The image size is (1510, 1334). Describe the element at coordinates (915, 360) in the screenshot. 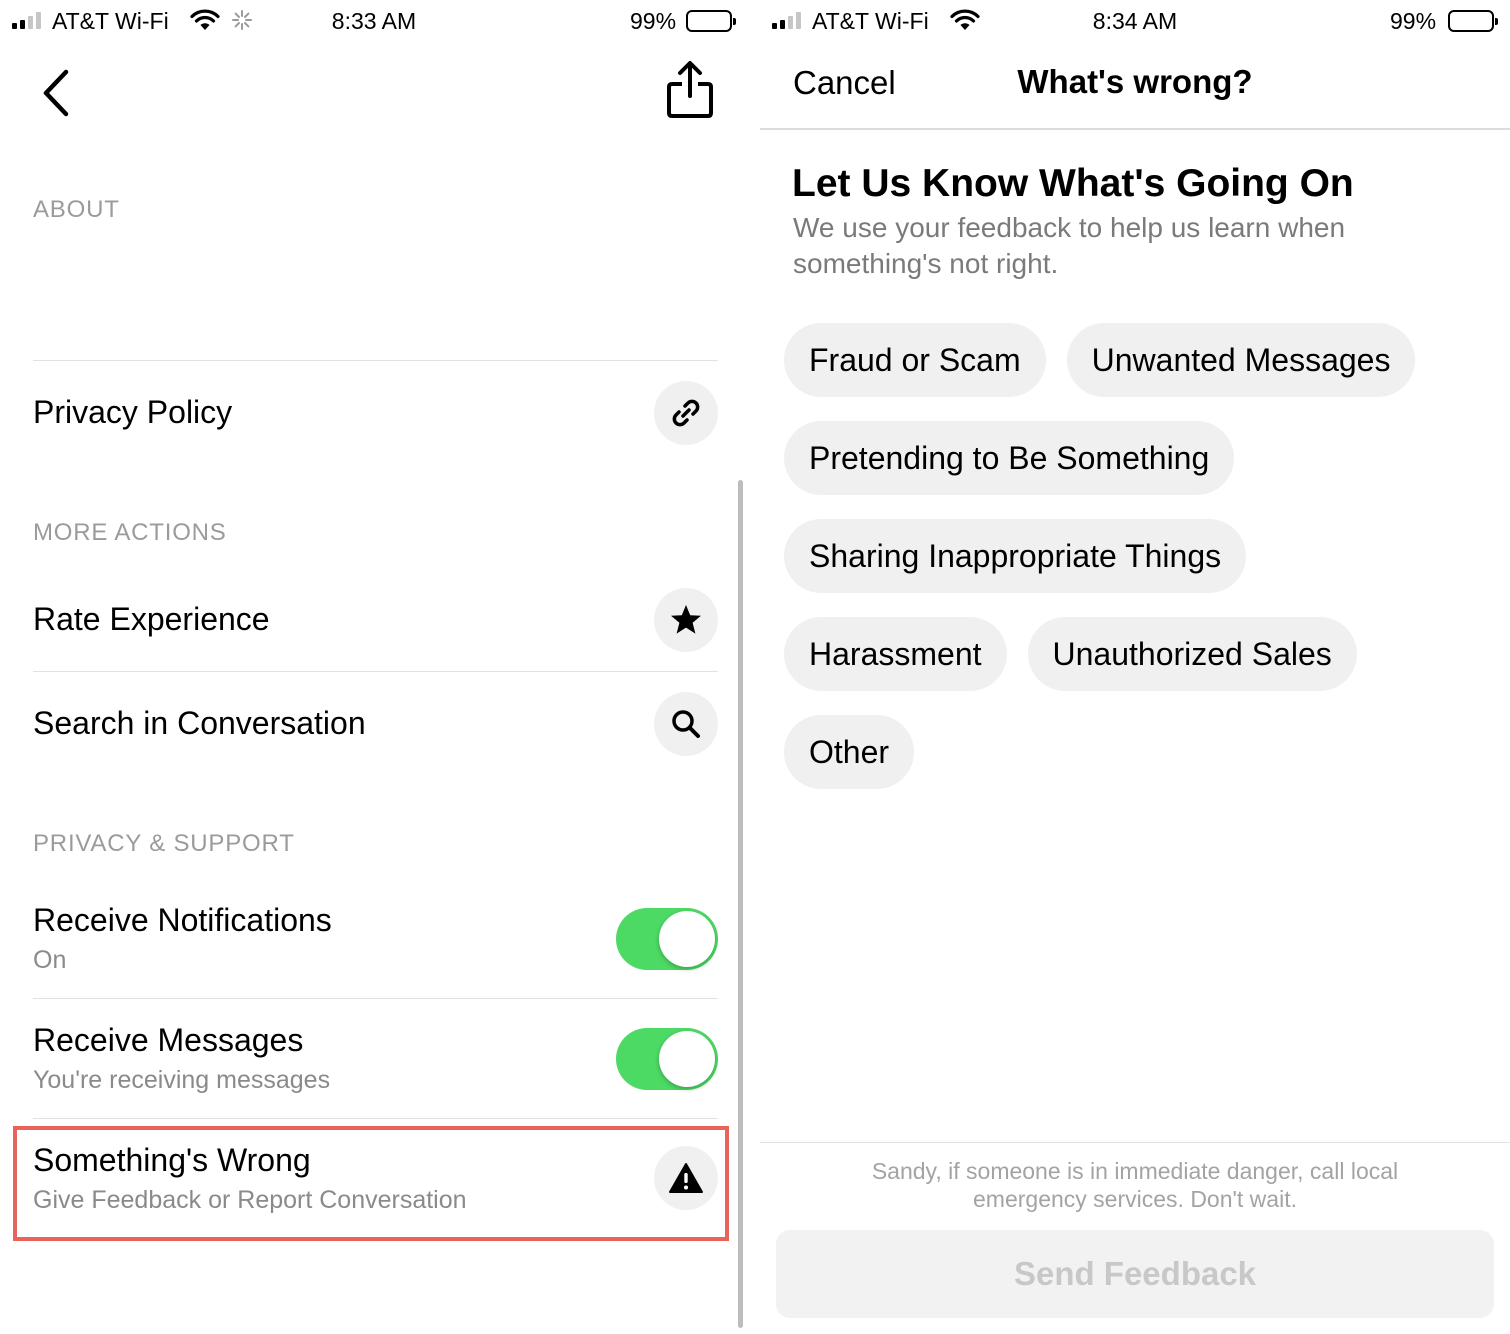

I see `option-fraud-or-scam: Fraud or Scam` at that location.